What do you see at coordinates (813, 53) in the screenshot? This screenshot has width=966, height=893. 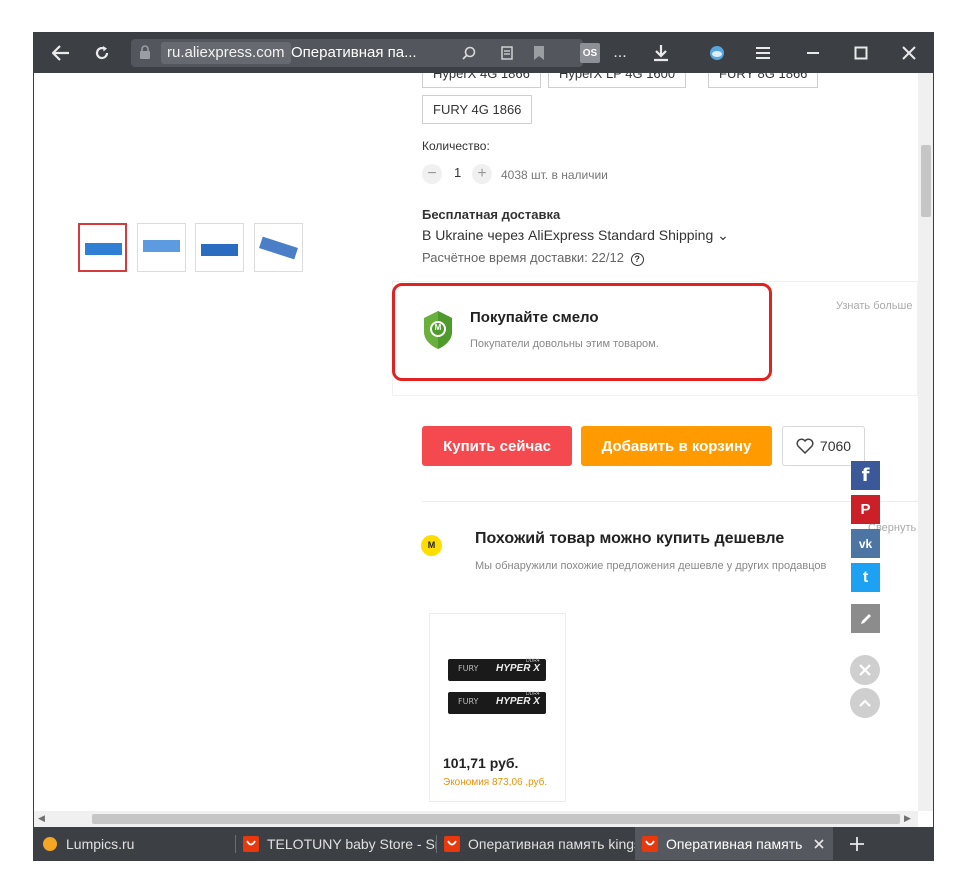 I see `minimize-icon` at bounding box center [813, 53].